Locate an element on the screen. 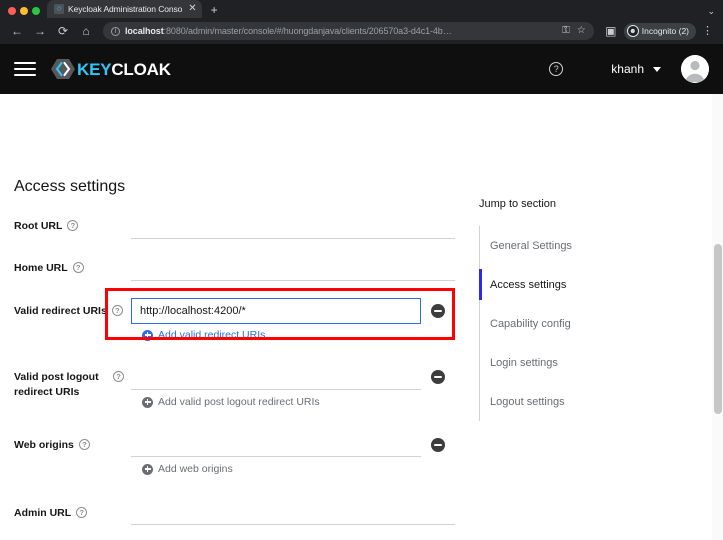 The width and height of the screenshot is (723, 540). jump-item-login-settings: Login settings is located at coordinates (554, 362).